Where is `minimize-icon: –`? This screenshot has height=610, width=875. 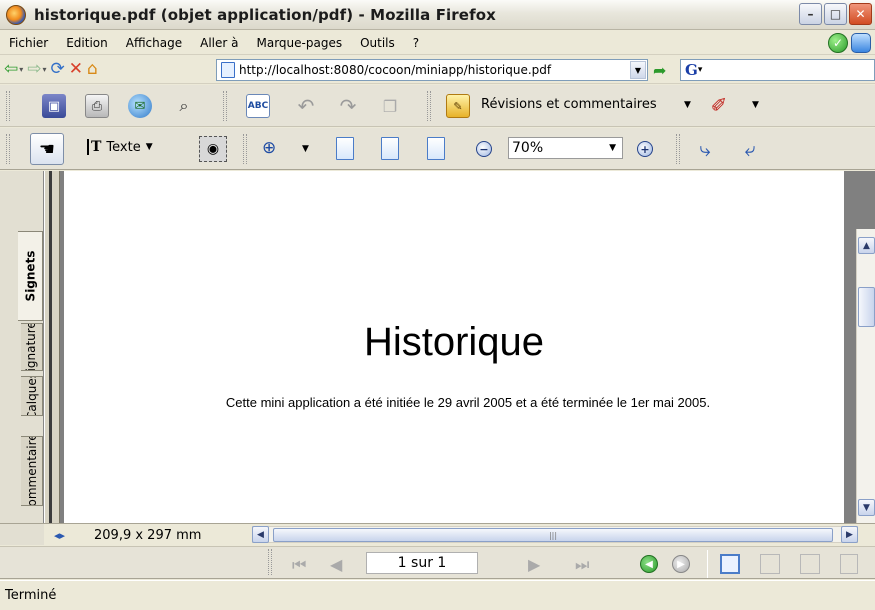 minimize-icon: – is located at coordinates (810, 14).